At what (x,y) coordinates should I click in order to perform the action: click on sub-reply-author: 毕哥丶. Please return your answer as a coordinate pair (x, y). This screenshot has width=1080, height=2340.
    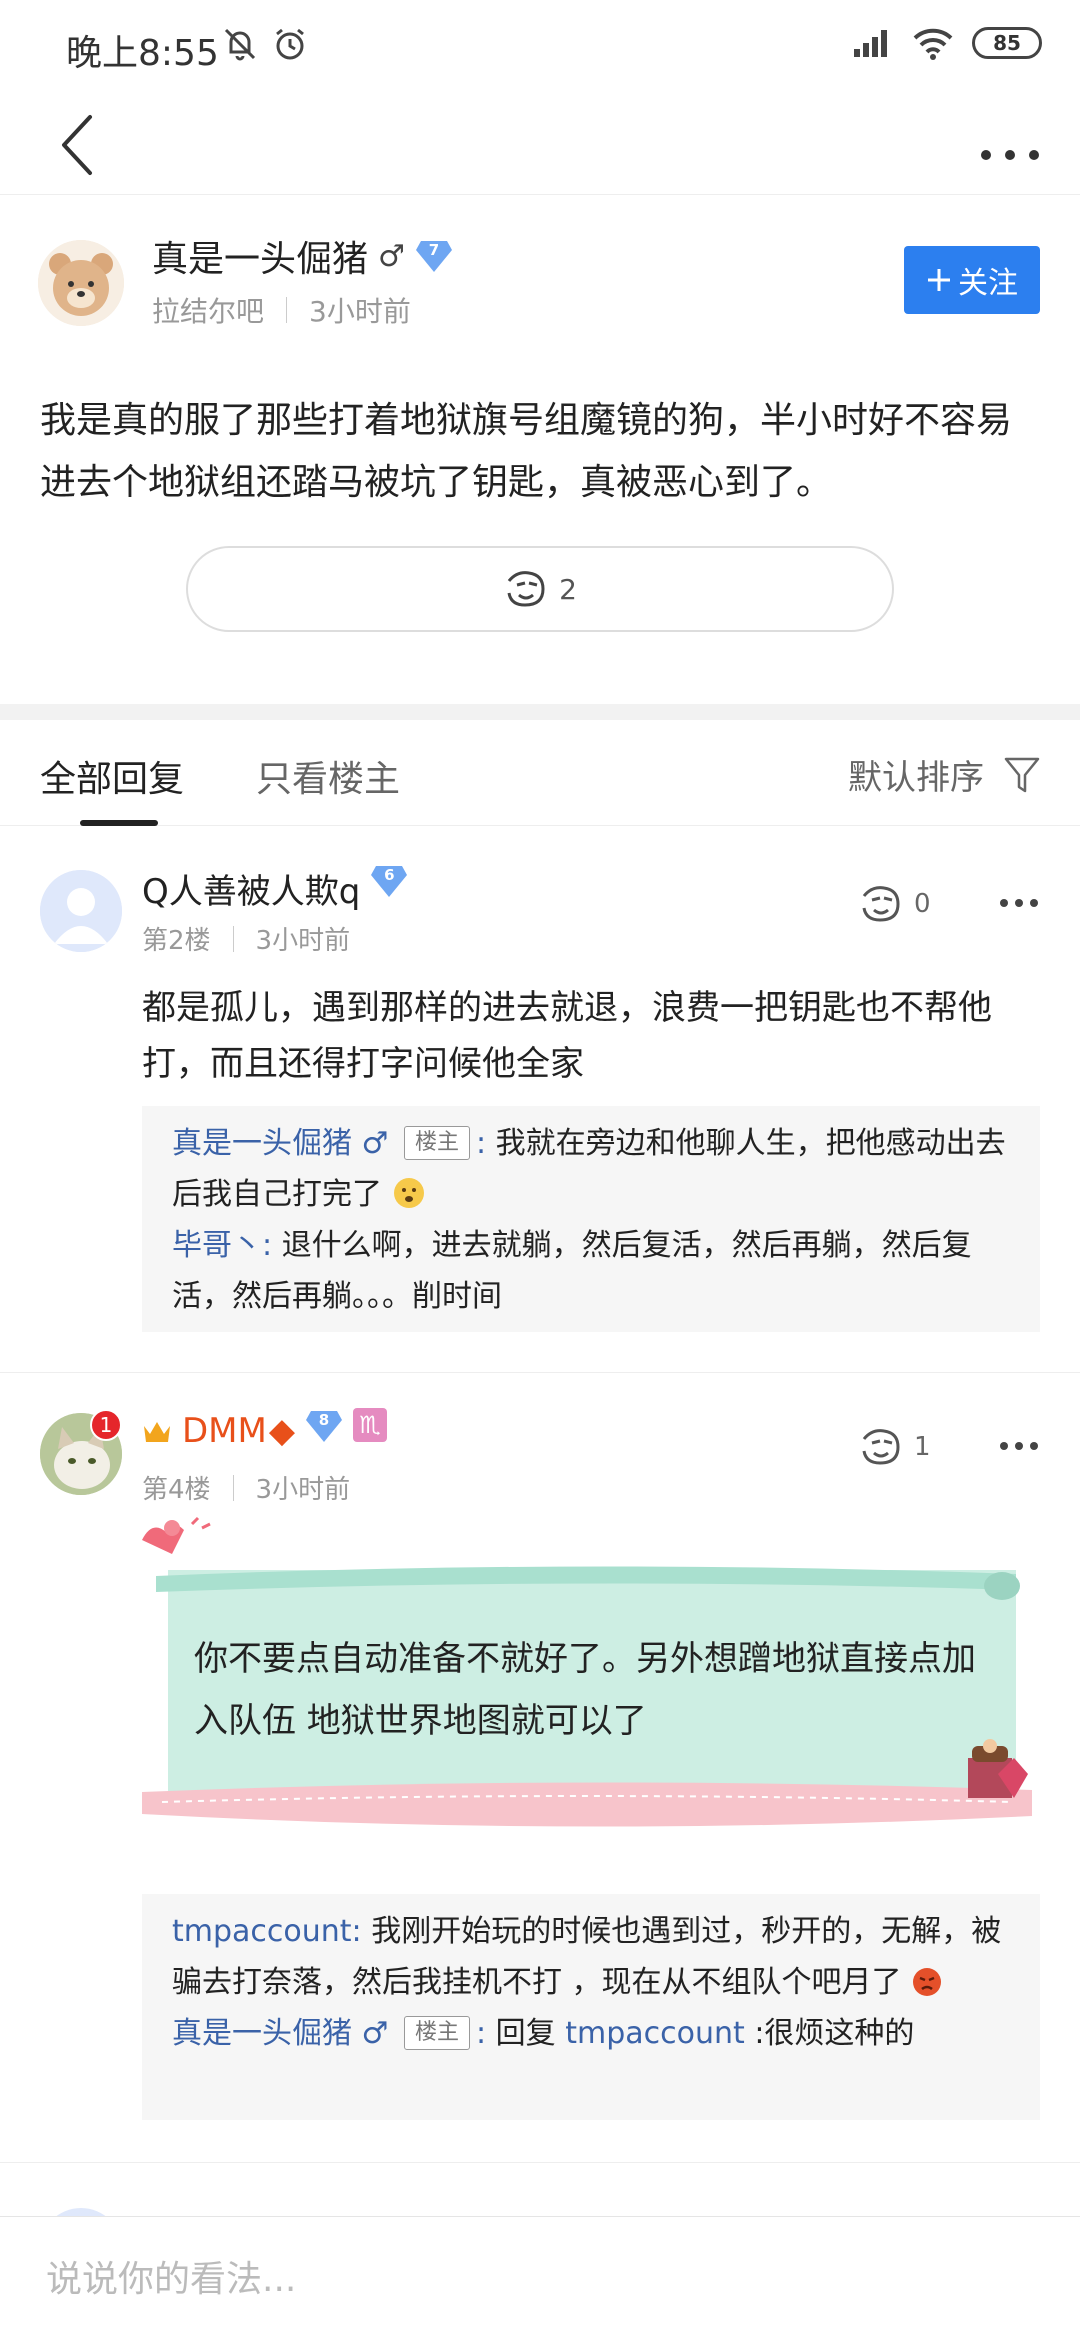
    Looking at the image, I should click on (217, 1245).